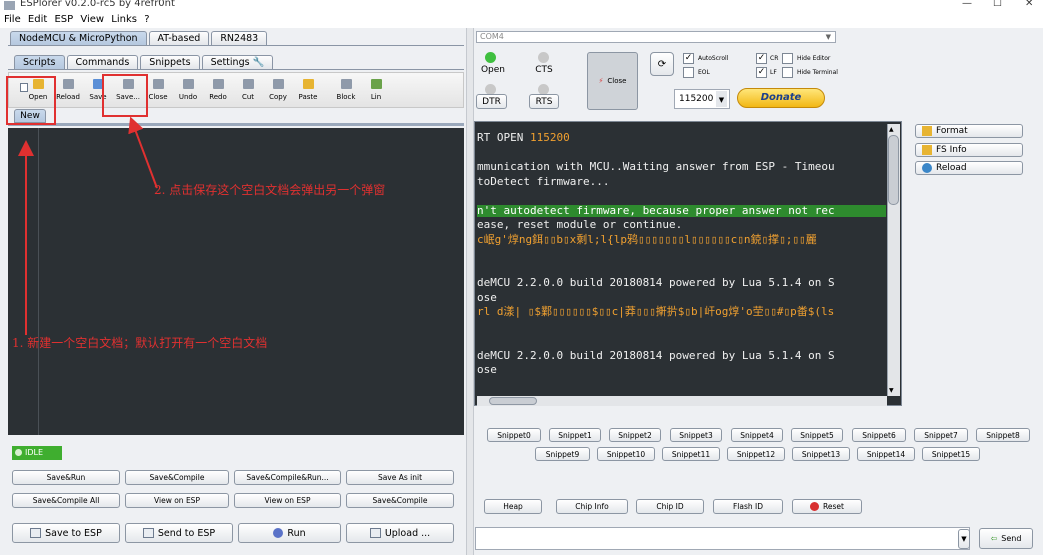 This screenshot has height=555, width=1043. Describe the element at coordinates (544, 70) in the screenshot. I see `cts-label: CTS` at that location.